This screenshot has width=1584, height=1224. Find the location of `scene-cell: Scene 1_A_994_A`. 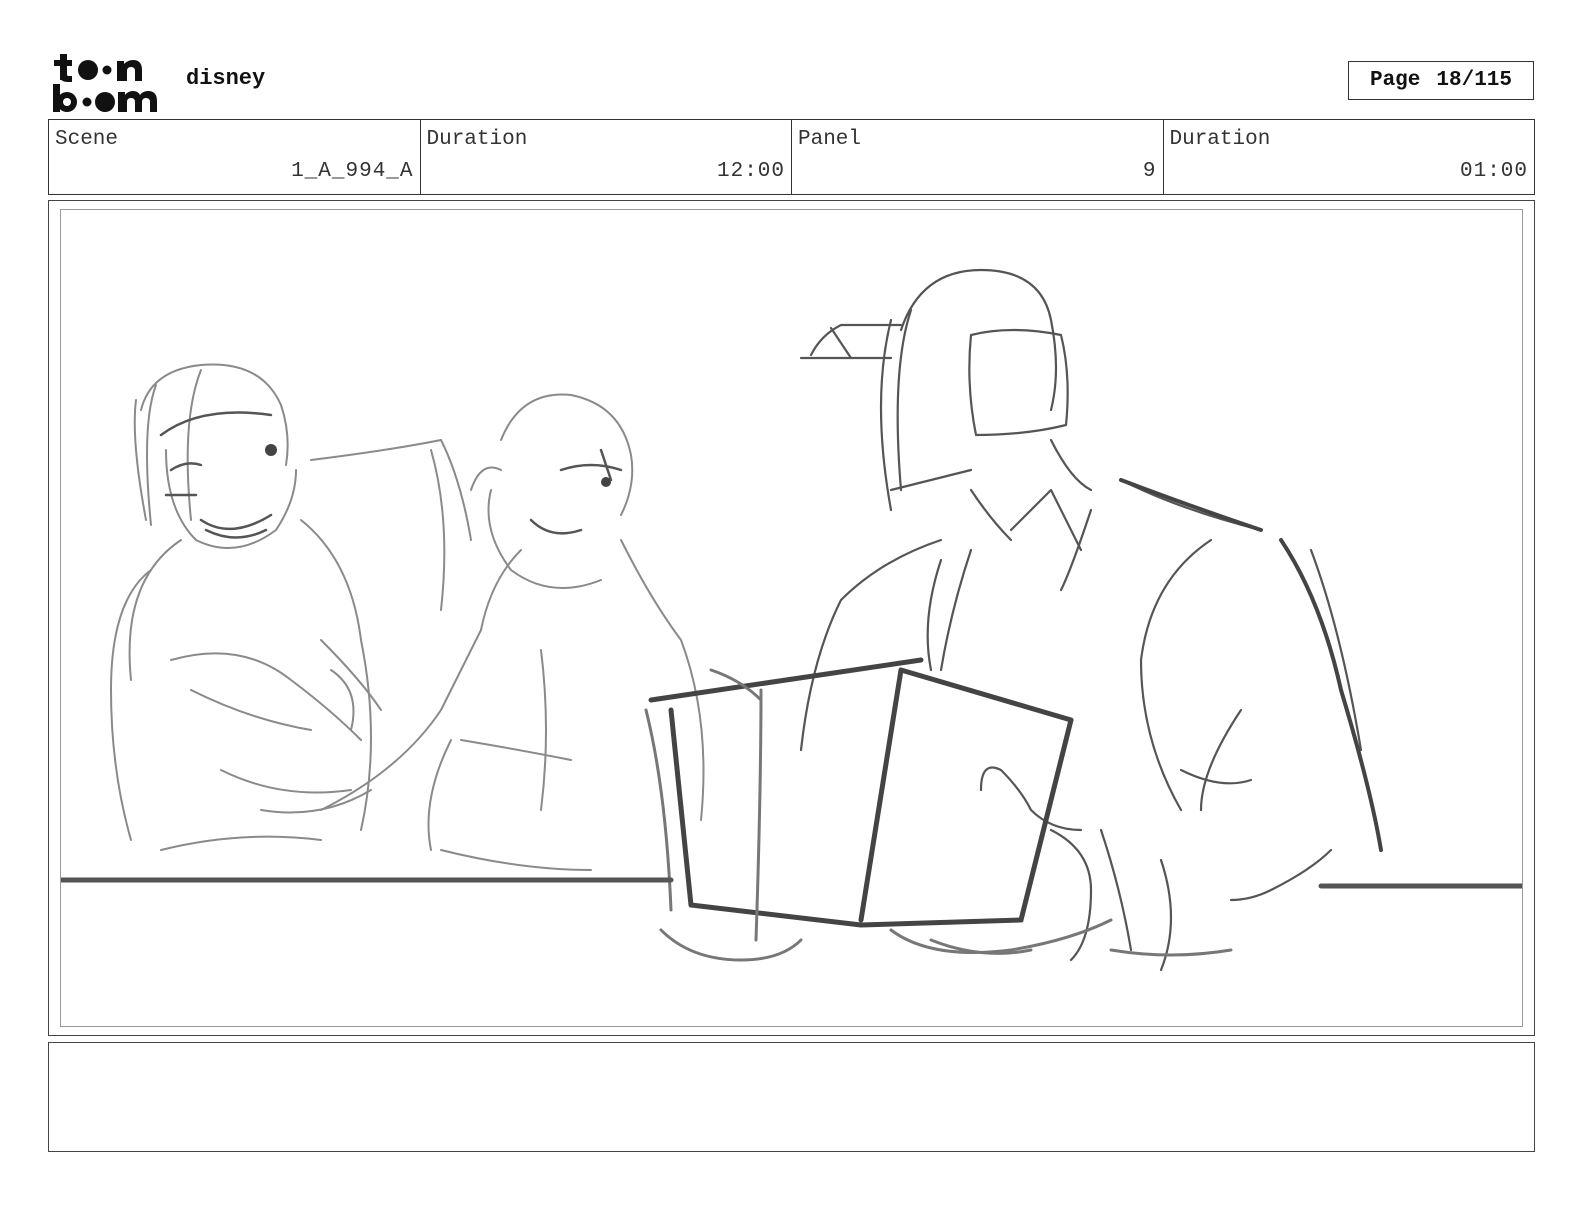

scene-cell: Scene 1_A_994_A is located at coordinates (235, 157).